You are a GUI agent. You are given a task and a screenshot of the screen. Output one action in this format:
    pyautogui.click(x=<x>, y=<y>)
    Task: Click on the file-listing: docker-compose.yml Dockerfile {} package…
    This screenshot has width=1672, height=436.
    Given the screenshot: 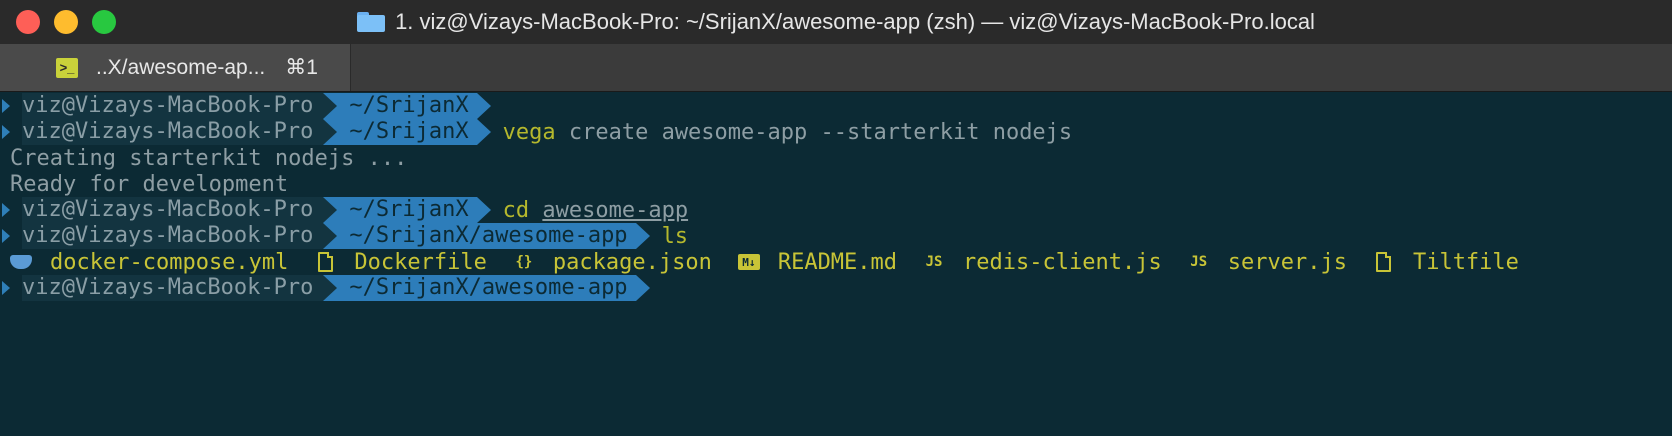 What is the action you would take?
    pyautogui.click(x=836, y=262)
    